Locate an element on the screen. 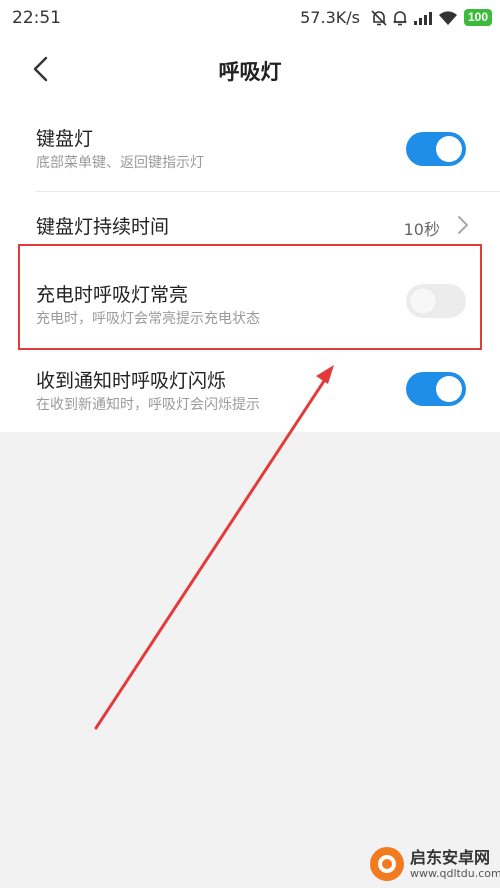 The width and height of the screenshot is (500, 888). mute-icon is located at coordinates (379, 17).